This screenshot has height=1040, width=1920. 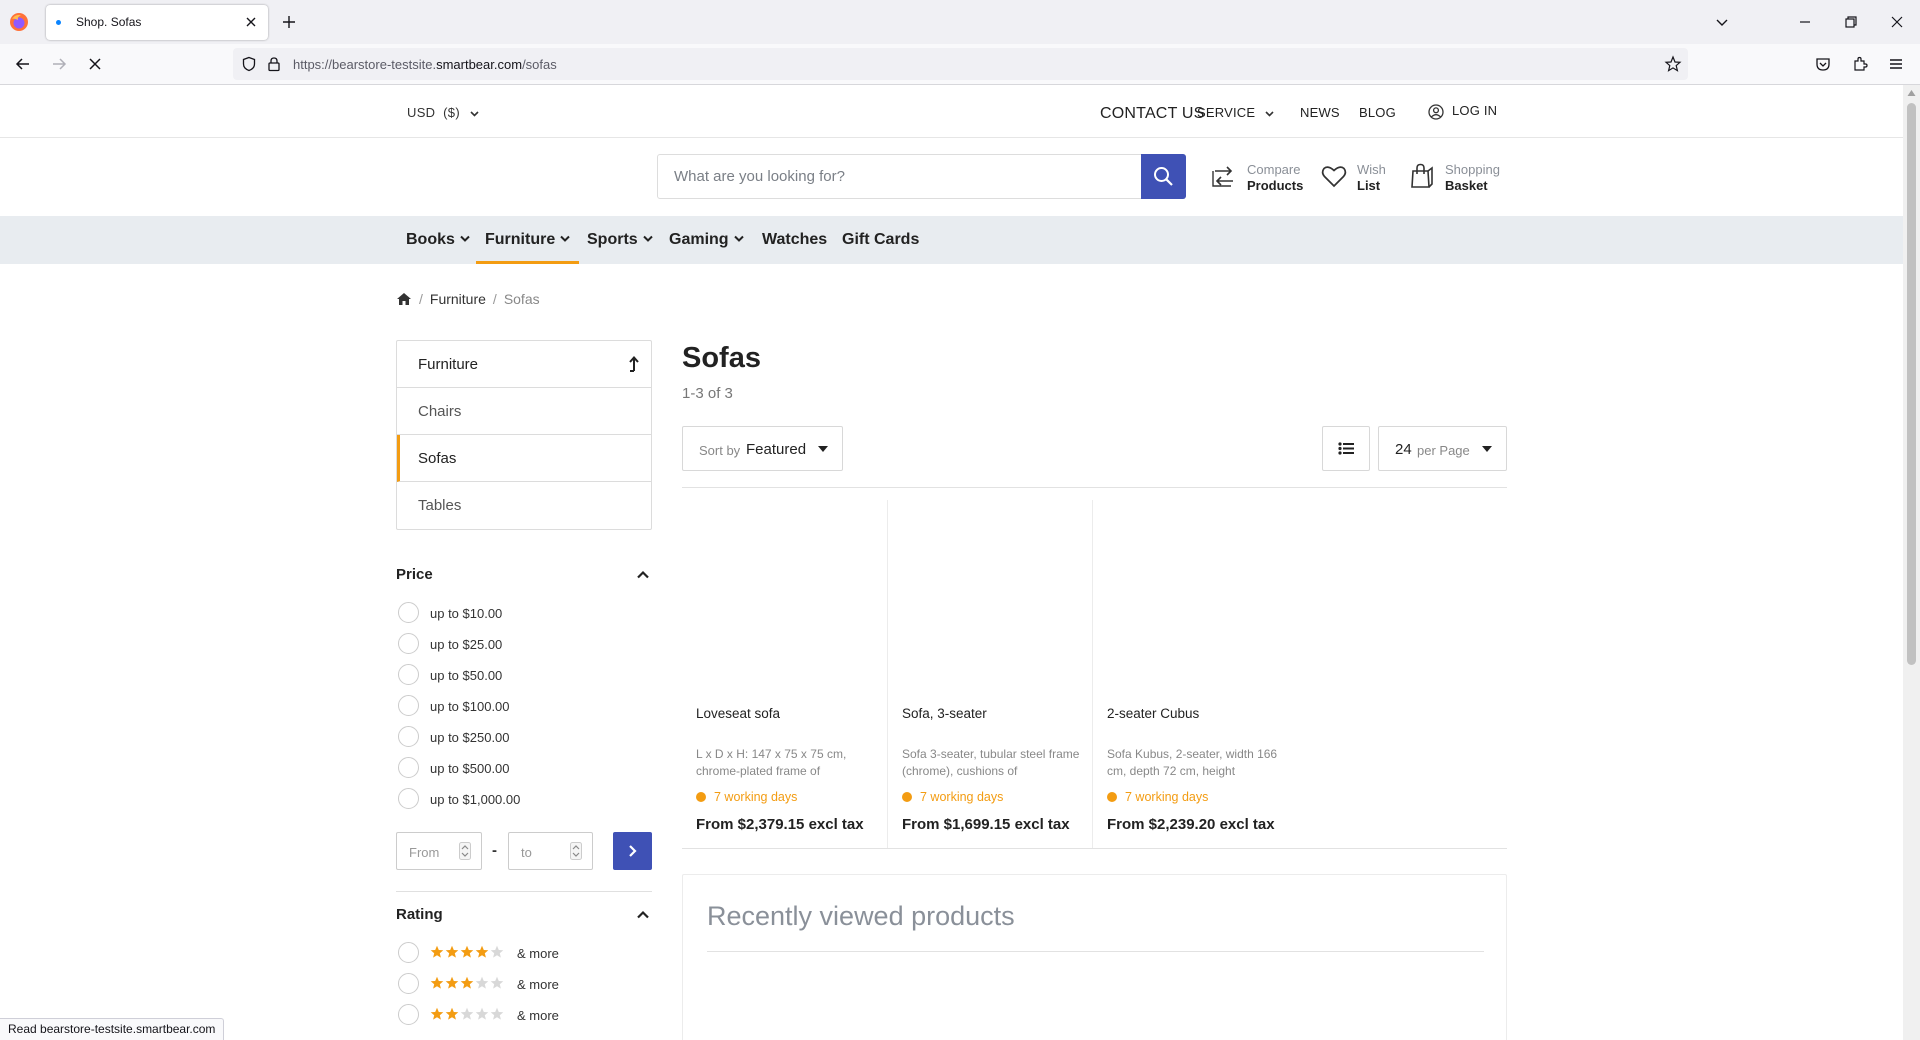 I want to click on extensions-icon, so click(x=1860, y=64).